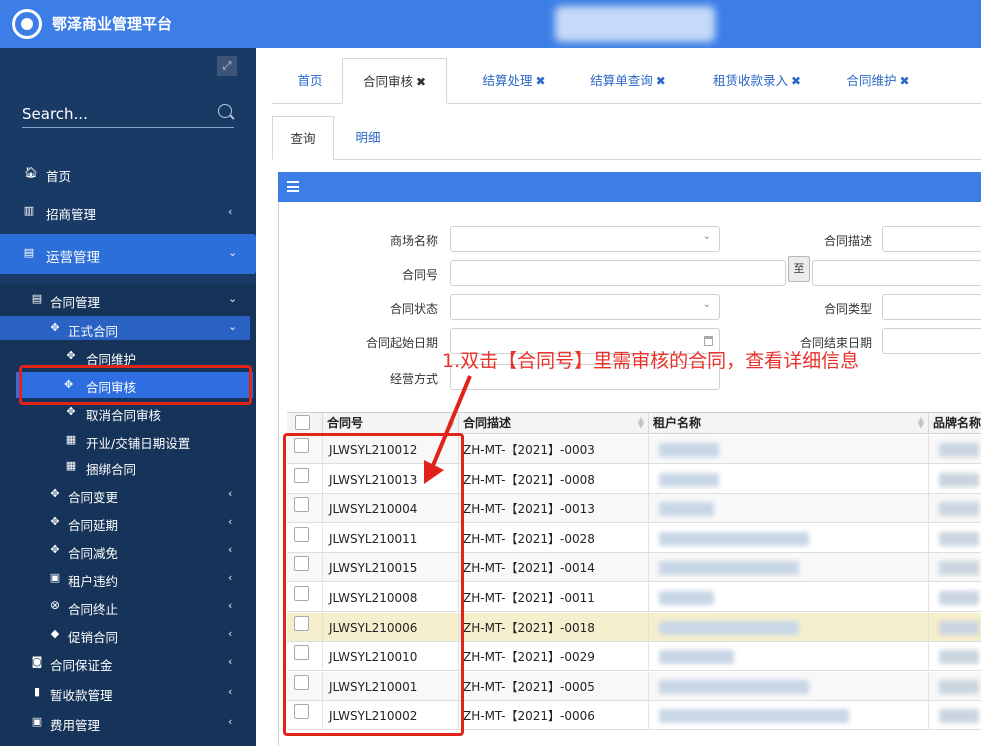  What do you see at coordinates (115, 114) in the screenshot?
I see `search-input` at bounding box center [115, 114].